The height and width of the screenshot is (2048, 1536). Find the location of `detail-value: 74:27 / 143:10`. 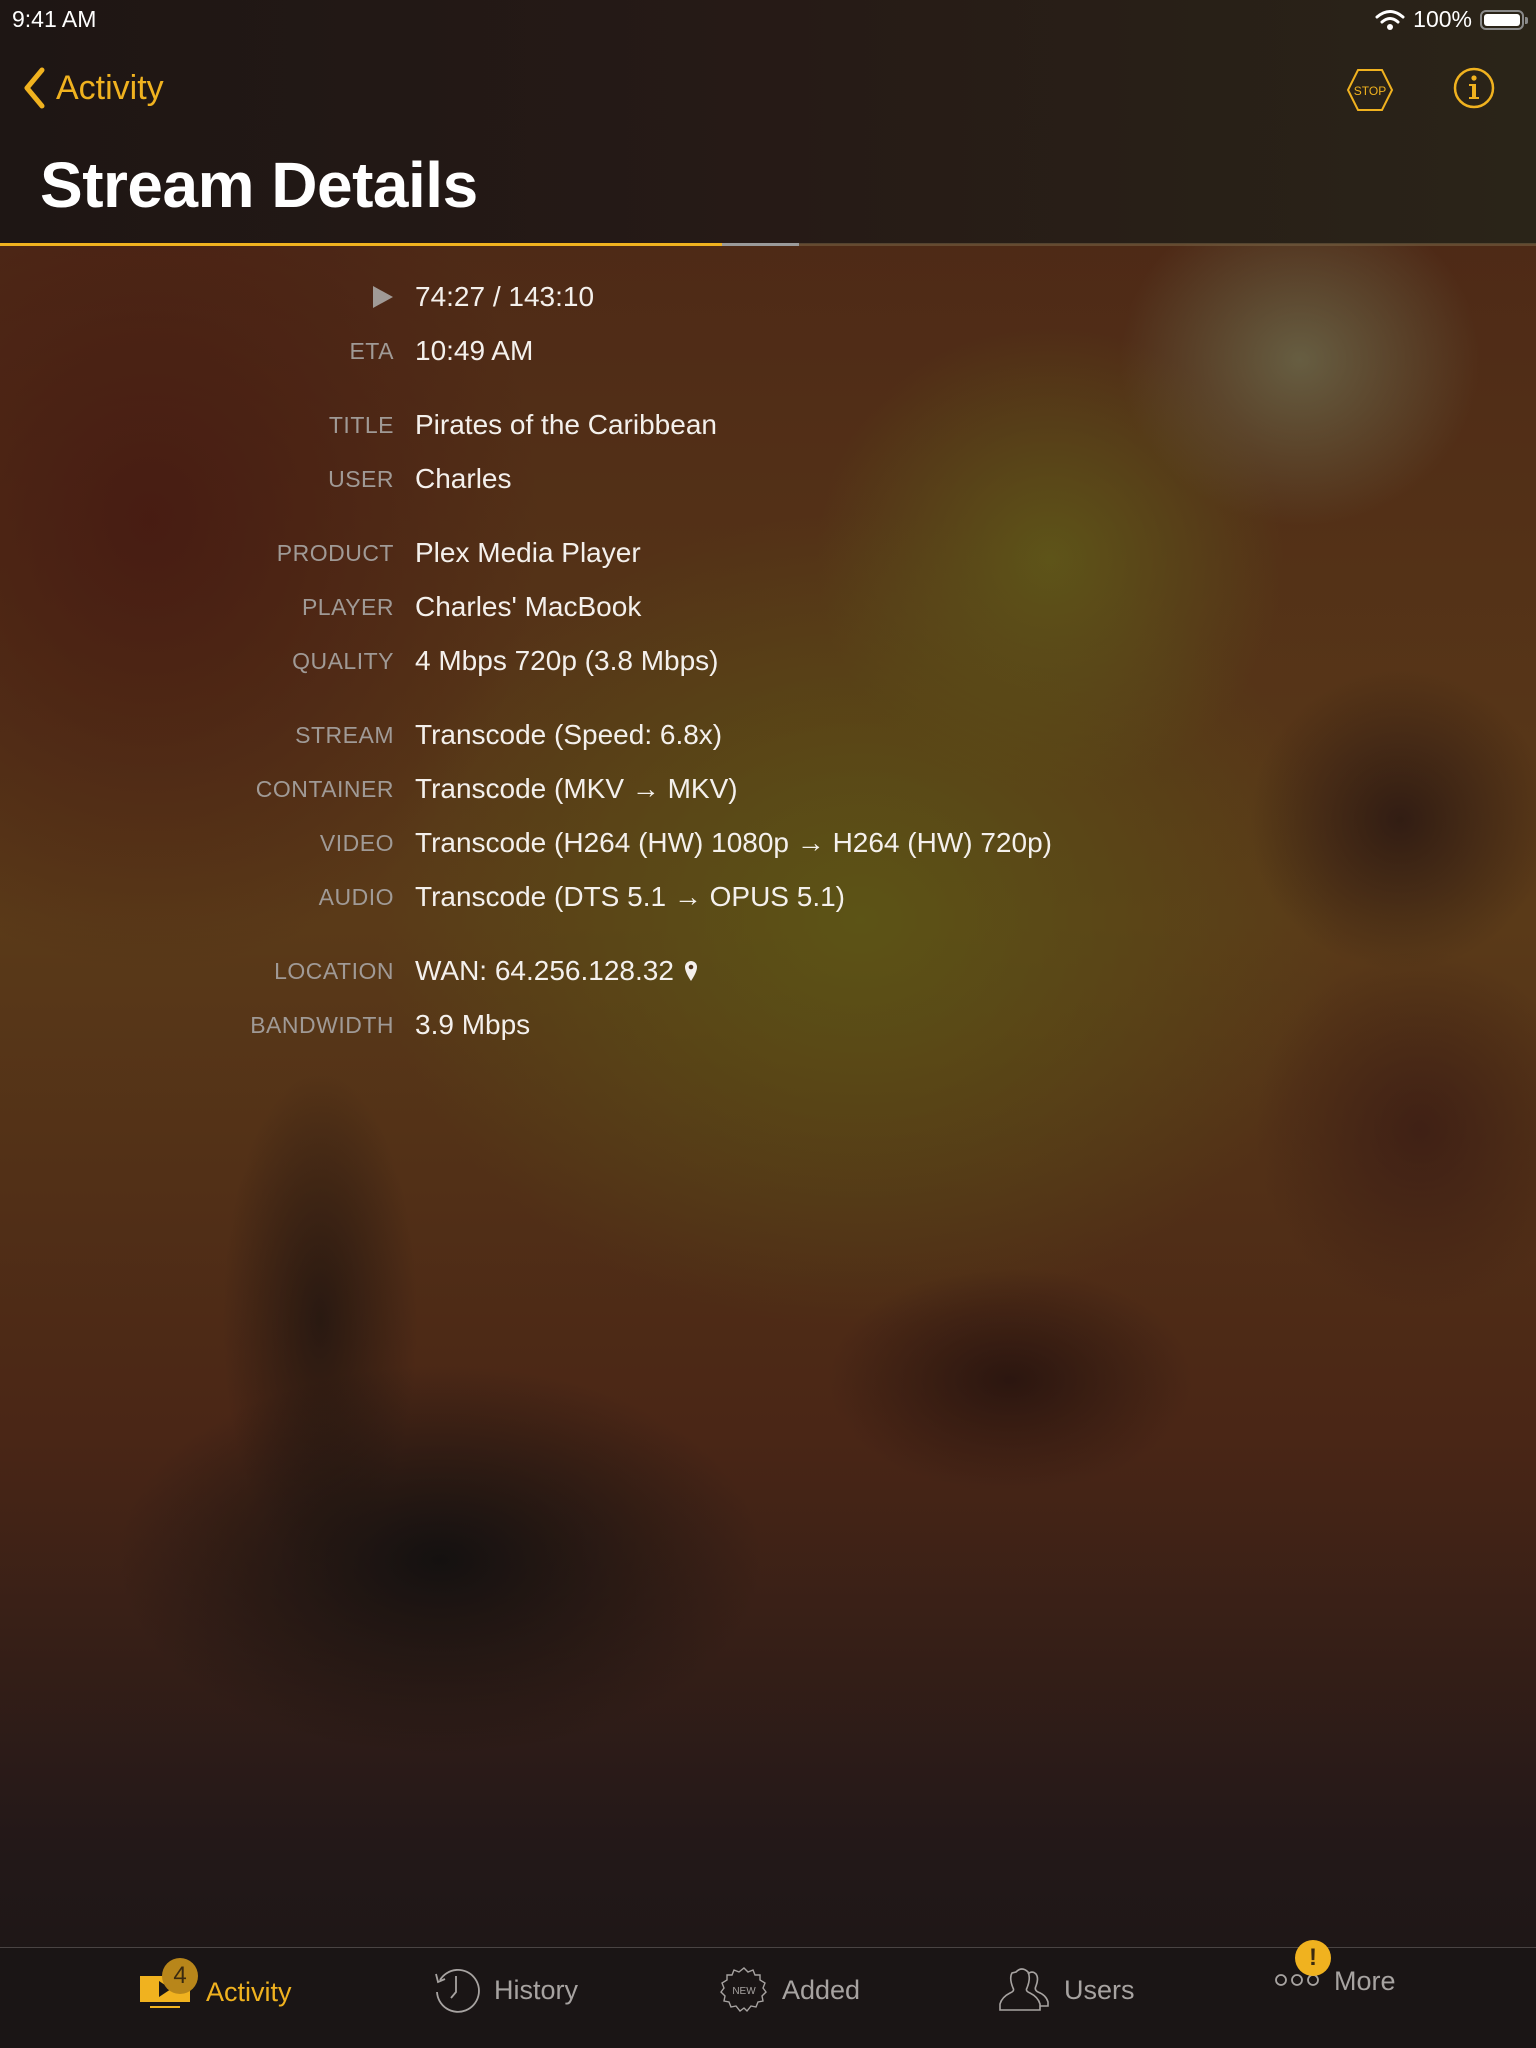

detail-value: 74:27 / 143:10 is located at coordinates (504, 297).